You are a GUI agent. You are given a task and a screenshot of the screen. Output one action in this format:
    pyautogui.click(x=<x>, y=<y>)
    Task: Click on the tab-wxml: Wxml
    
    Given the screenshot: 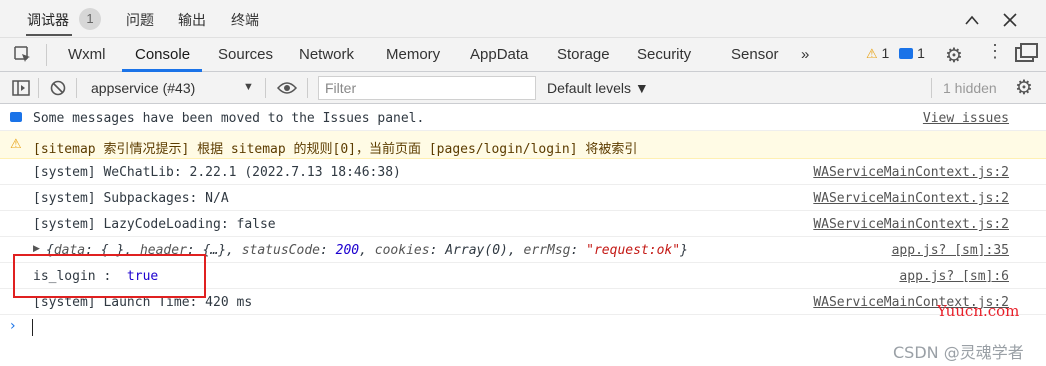 What is the action you would take?
    pyautogui.click(x=87, y=54)
    